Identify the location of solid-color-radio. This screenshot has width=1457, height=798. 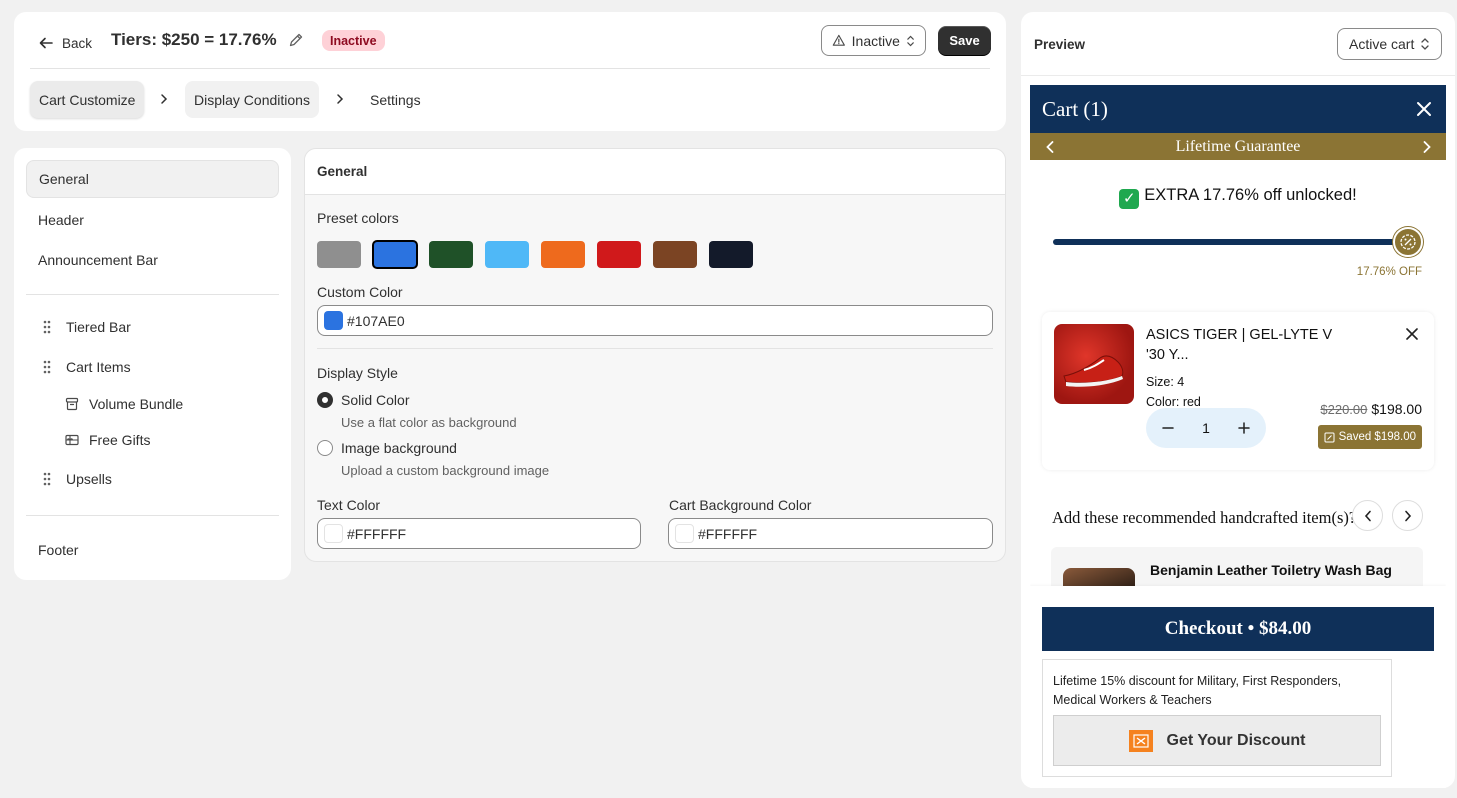
(325, 400).